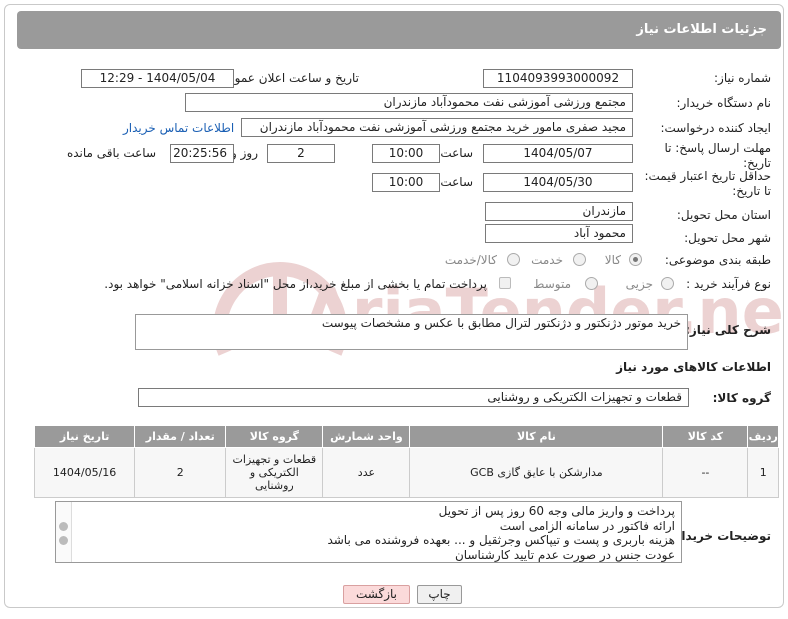  Describe the element at coordinates (439, 594) in the screenshot. I see `print-button: چاپ` at that location.